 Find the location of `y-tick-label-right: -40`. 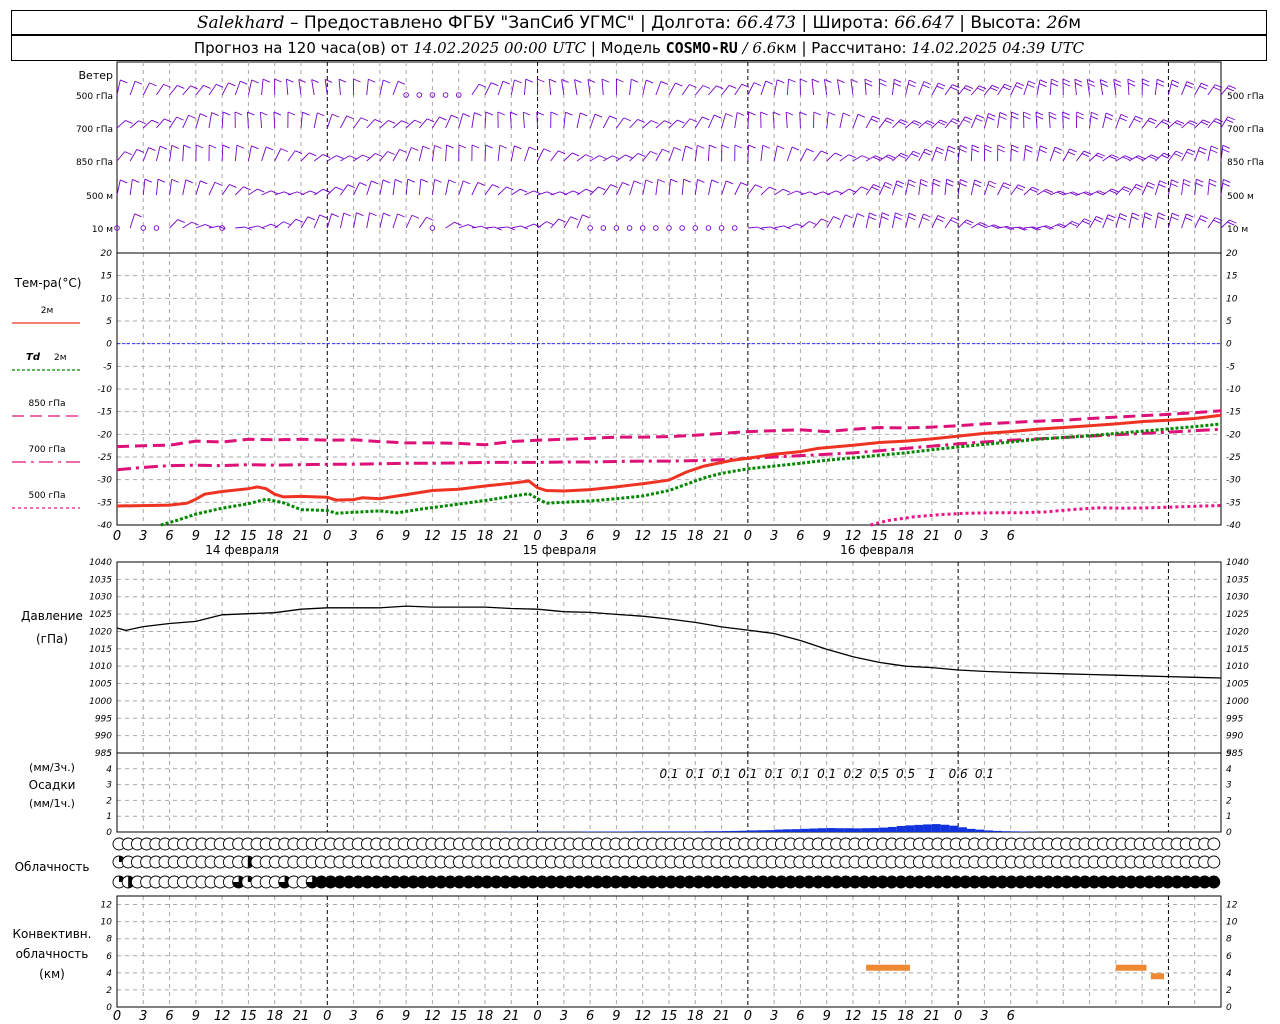

y-tick-label-right: -40 is located at coordinates (1233, 526).